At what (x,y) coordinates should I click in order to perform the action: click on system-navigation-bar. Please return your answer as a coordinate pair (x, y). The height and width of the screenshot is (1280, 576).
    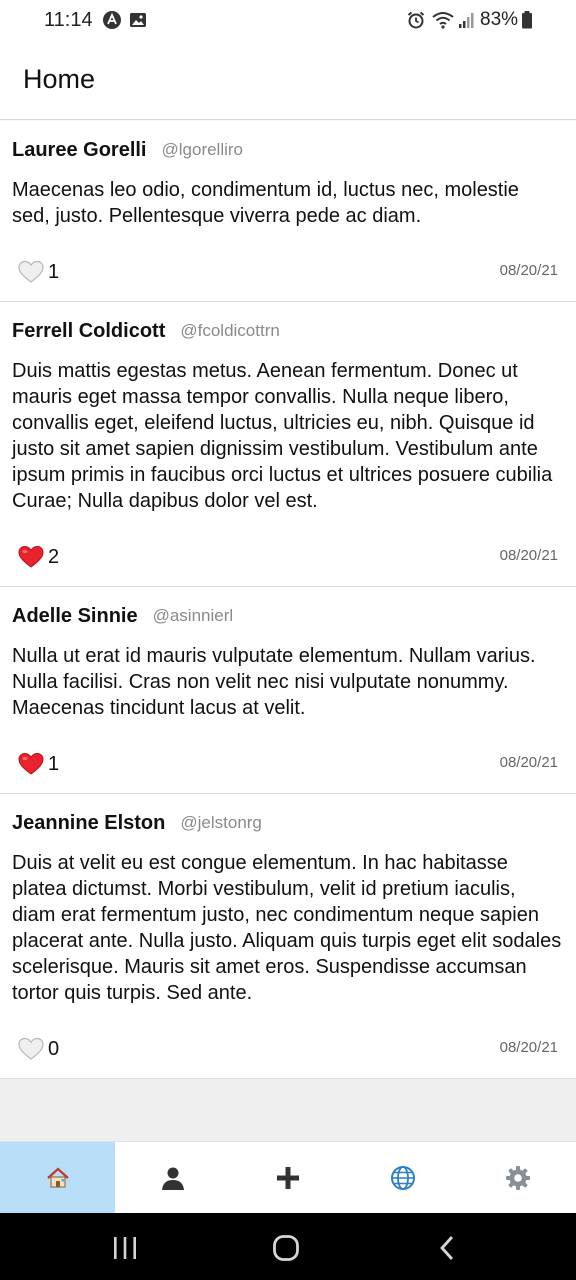
    Looking at the image, I should click on (288, 1246).